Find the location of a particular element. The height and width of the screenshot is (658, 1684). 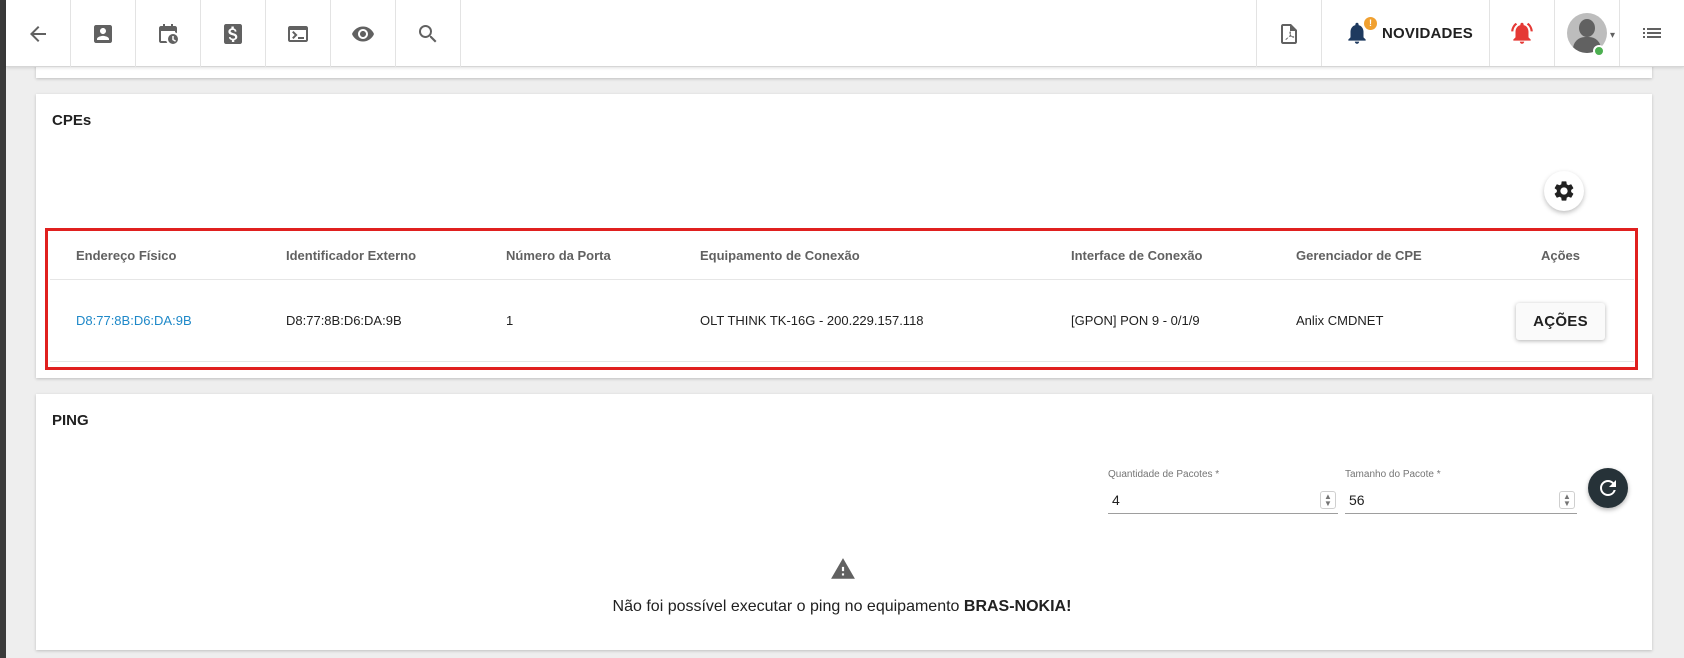

manager-cell: Anlix CMDNET is located at coordinates (1340, 320).